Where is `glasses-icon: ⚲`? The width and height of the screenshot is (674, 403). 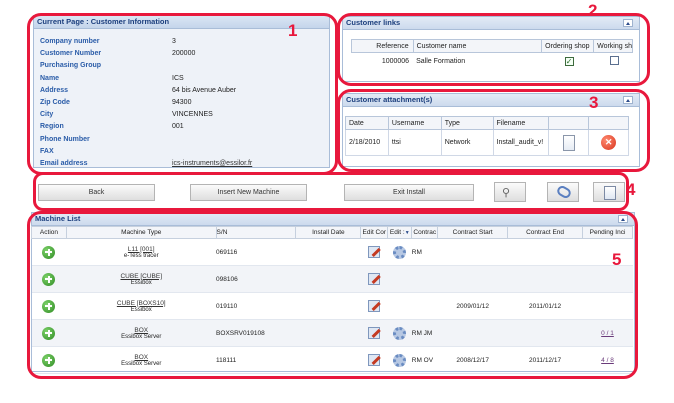
glasses-icon: ⚲ is located at coordinates (506, 193).